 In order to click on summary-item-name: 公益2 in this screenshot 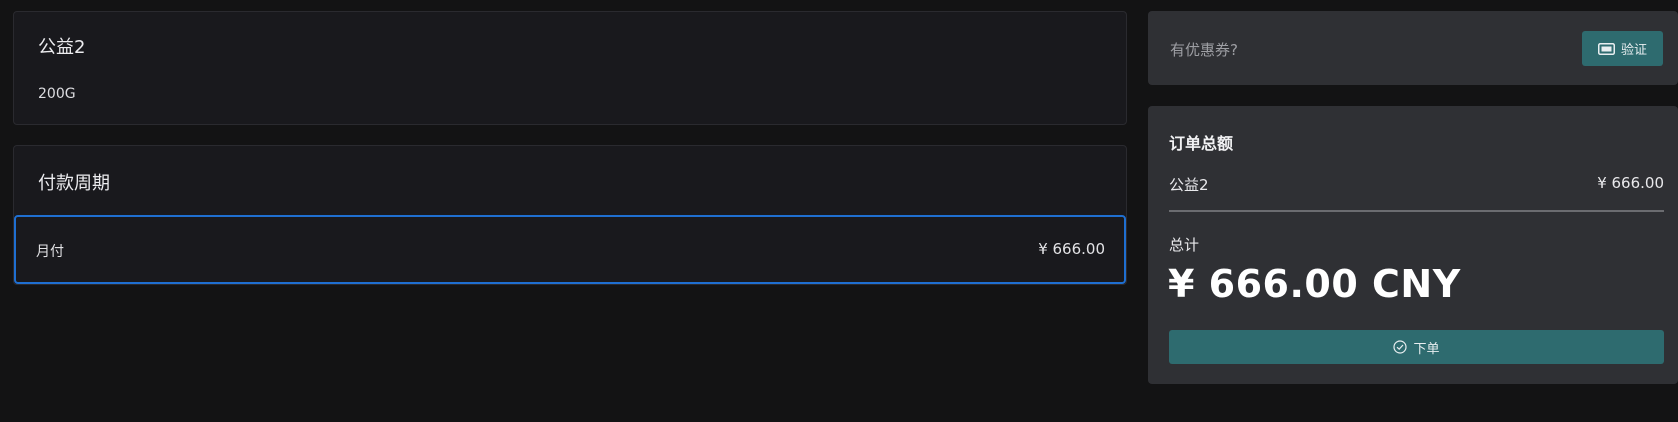, I will do `click(1189, 185)`.